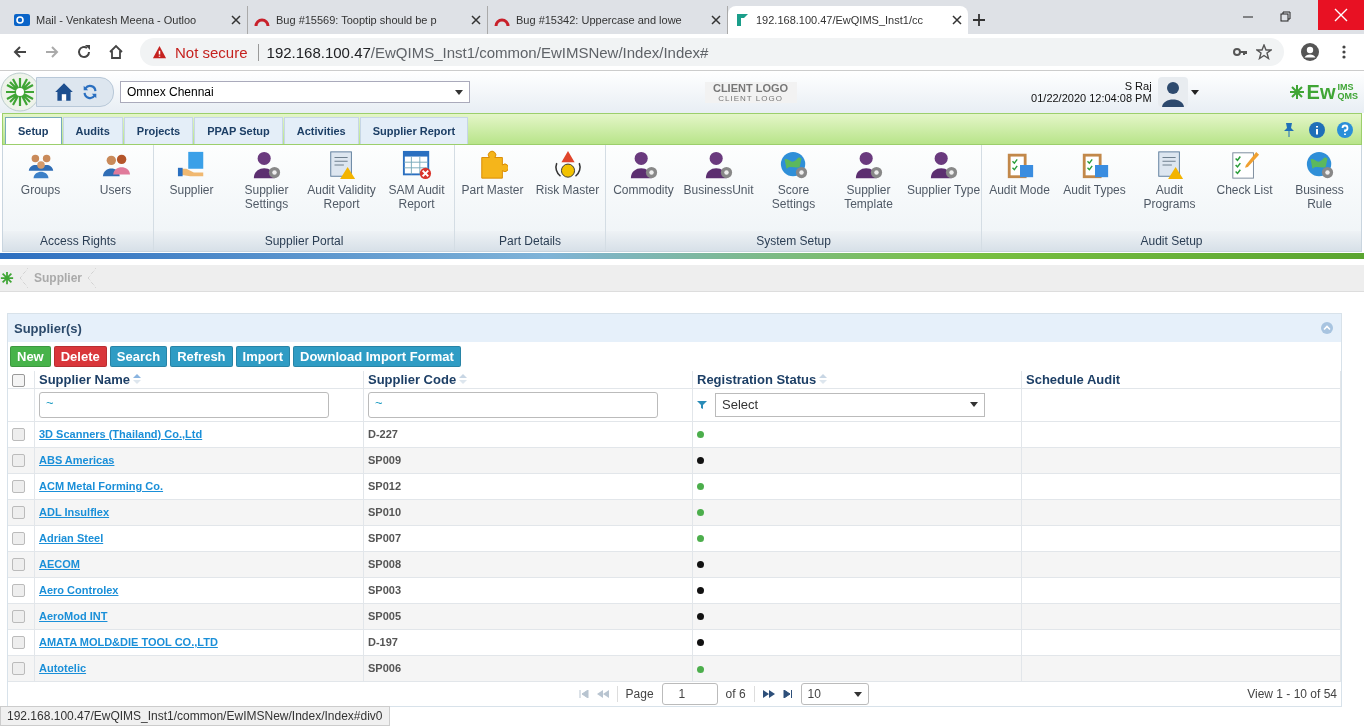 This screenshot has width=1364, height=726. Describe the element at coordinates (1327, 328) in the screenshot. I see `collapse-icon` at that location.